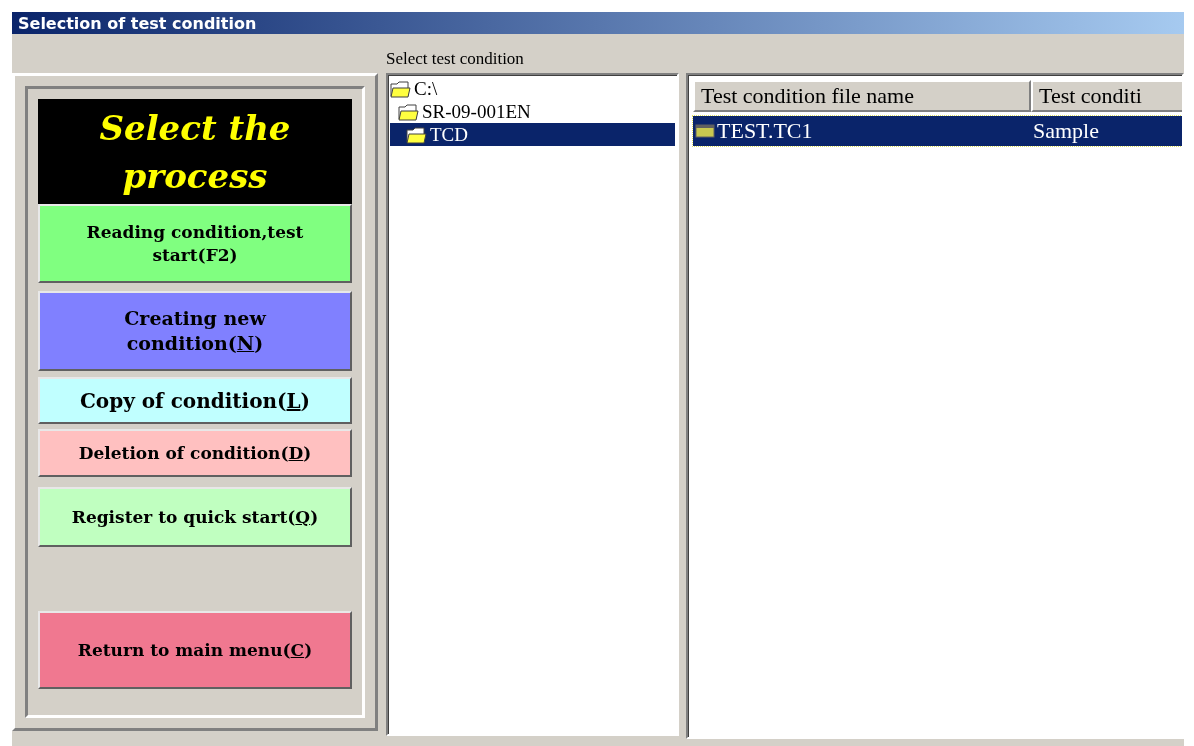 This screenshot has width=1194, height=746. What do you see at coordinates (532, 134) in the screenshot?
I see `tree-item: TCD` at bounding box center [532, 134].